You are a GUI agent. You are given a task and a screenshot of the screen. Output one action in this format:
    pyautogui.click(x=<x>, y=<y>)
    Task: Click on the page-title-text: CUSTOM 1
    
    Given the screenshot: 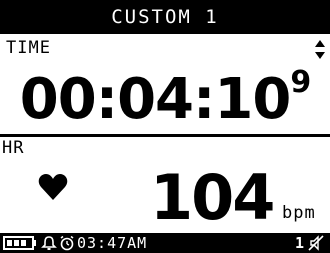 What is the action you would take?
    pyautogui.click(x=165, y=17)
    